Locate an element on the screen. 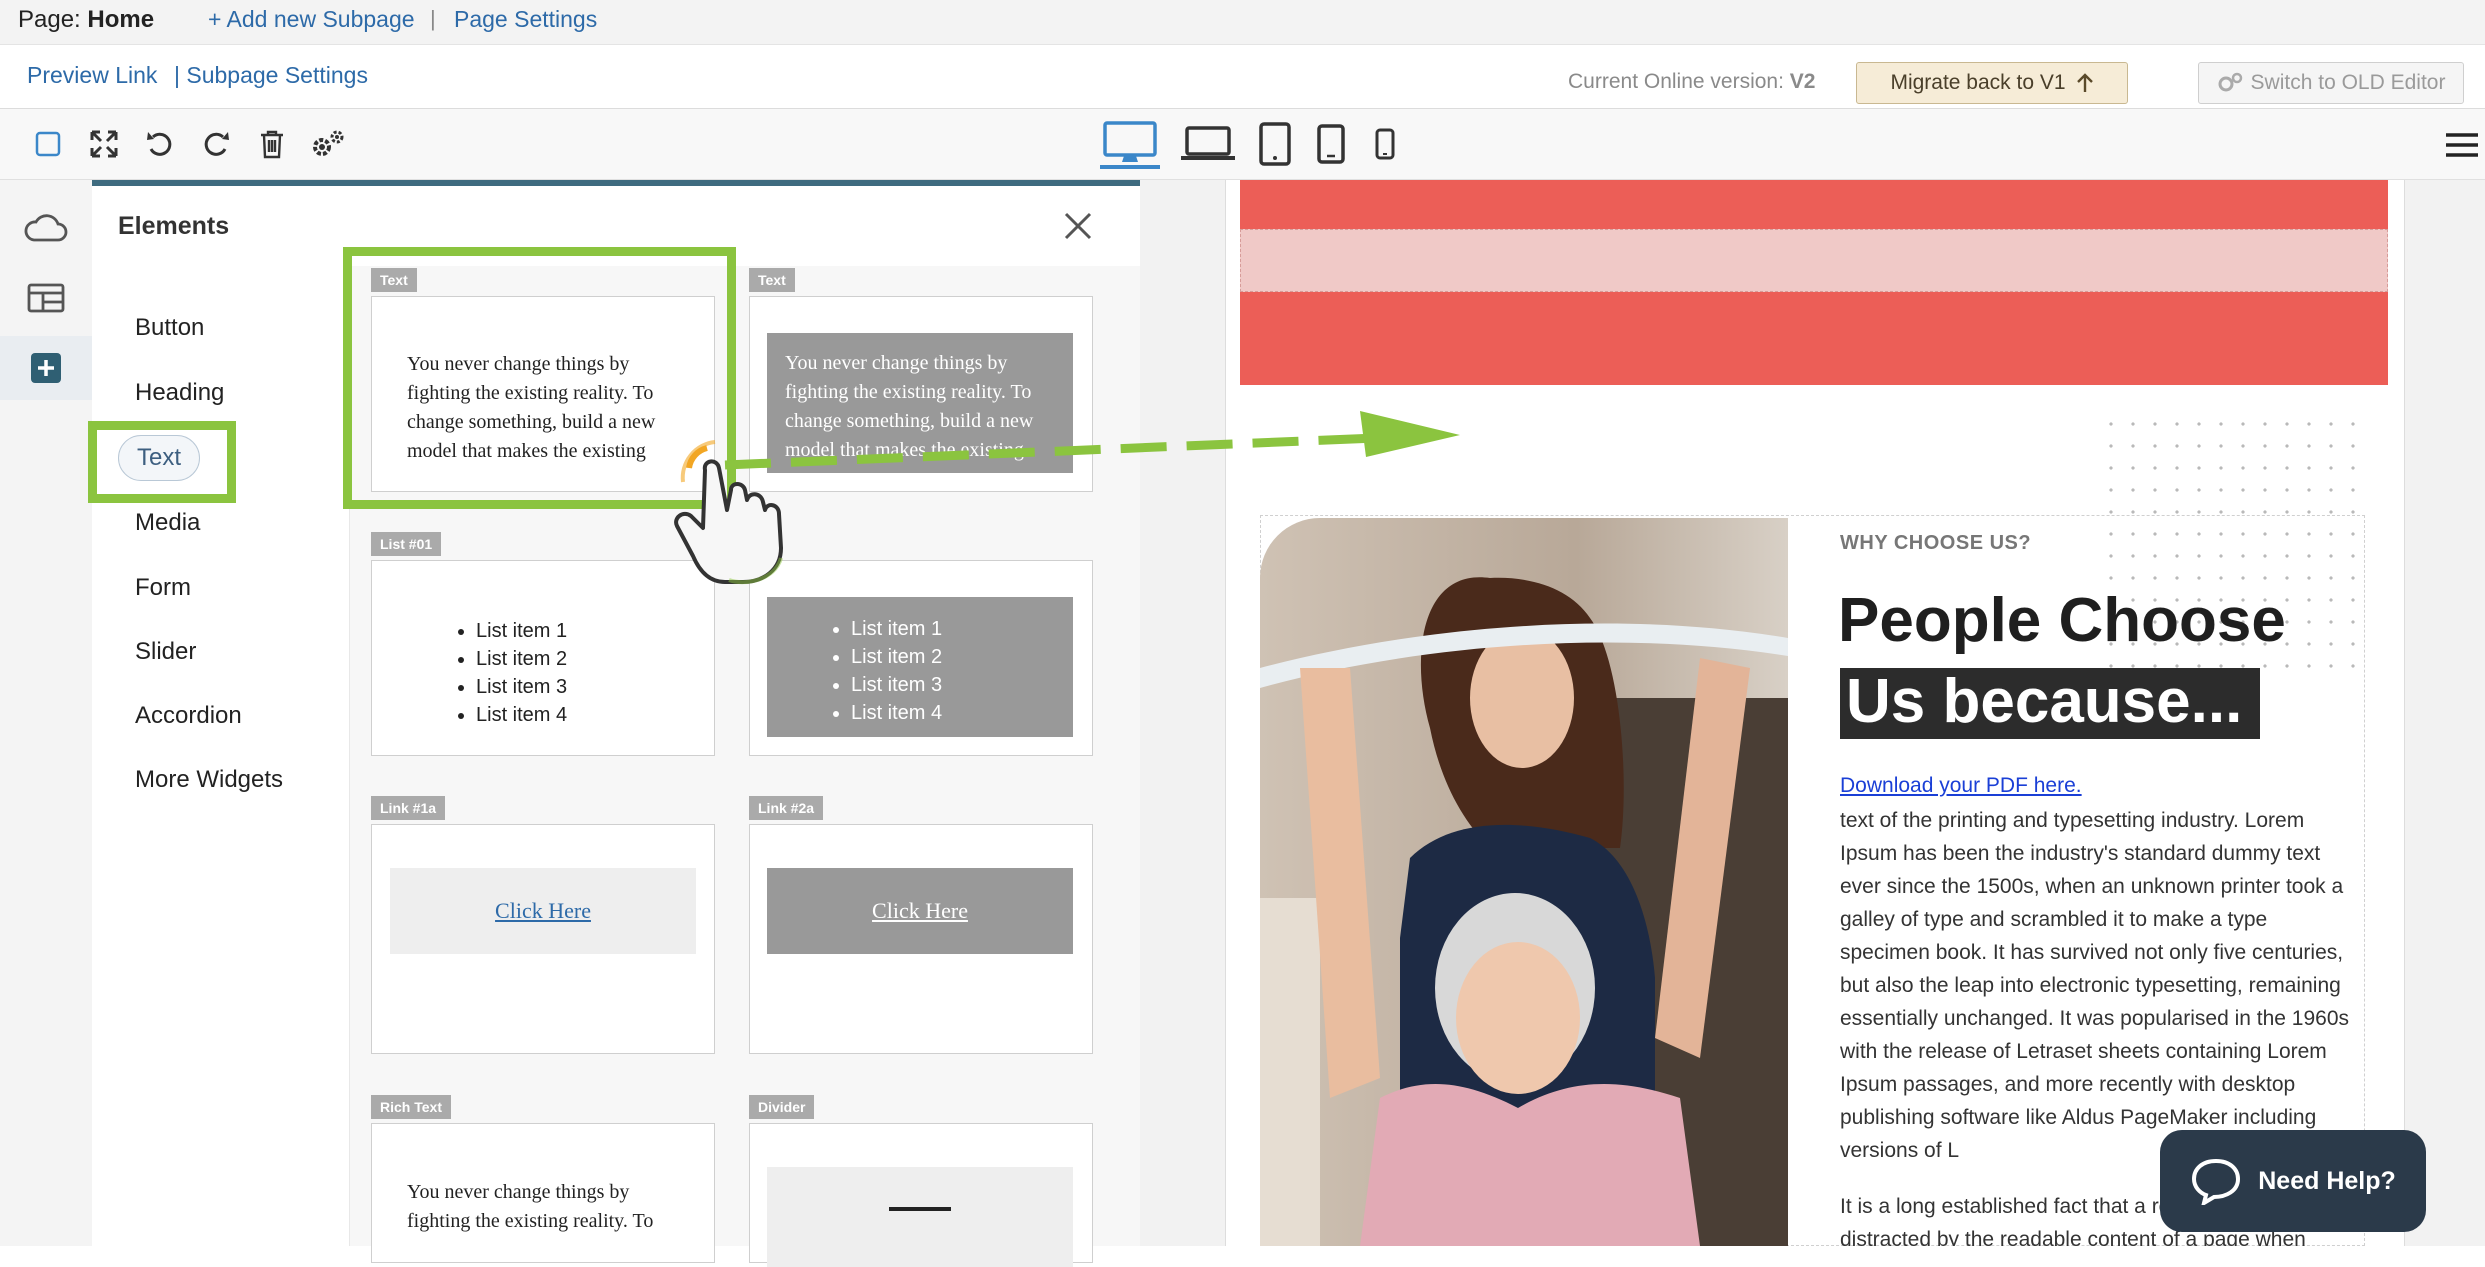 Image resolution: width=2485 pixels, height=1267 pixels. undo-icon is located at coordinates (160, 144).